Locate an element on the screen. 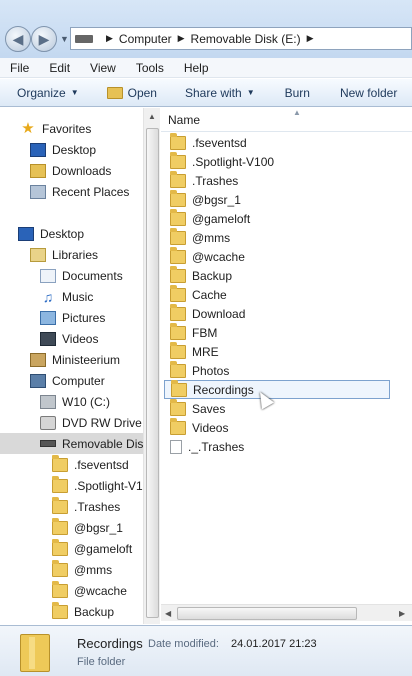 The height and width of the screenshot is (676, 412). nav-desktop: Desktop is located at coordinates (79, 233).